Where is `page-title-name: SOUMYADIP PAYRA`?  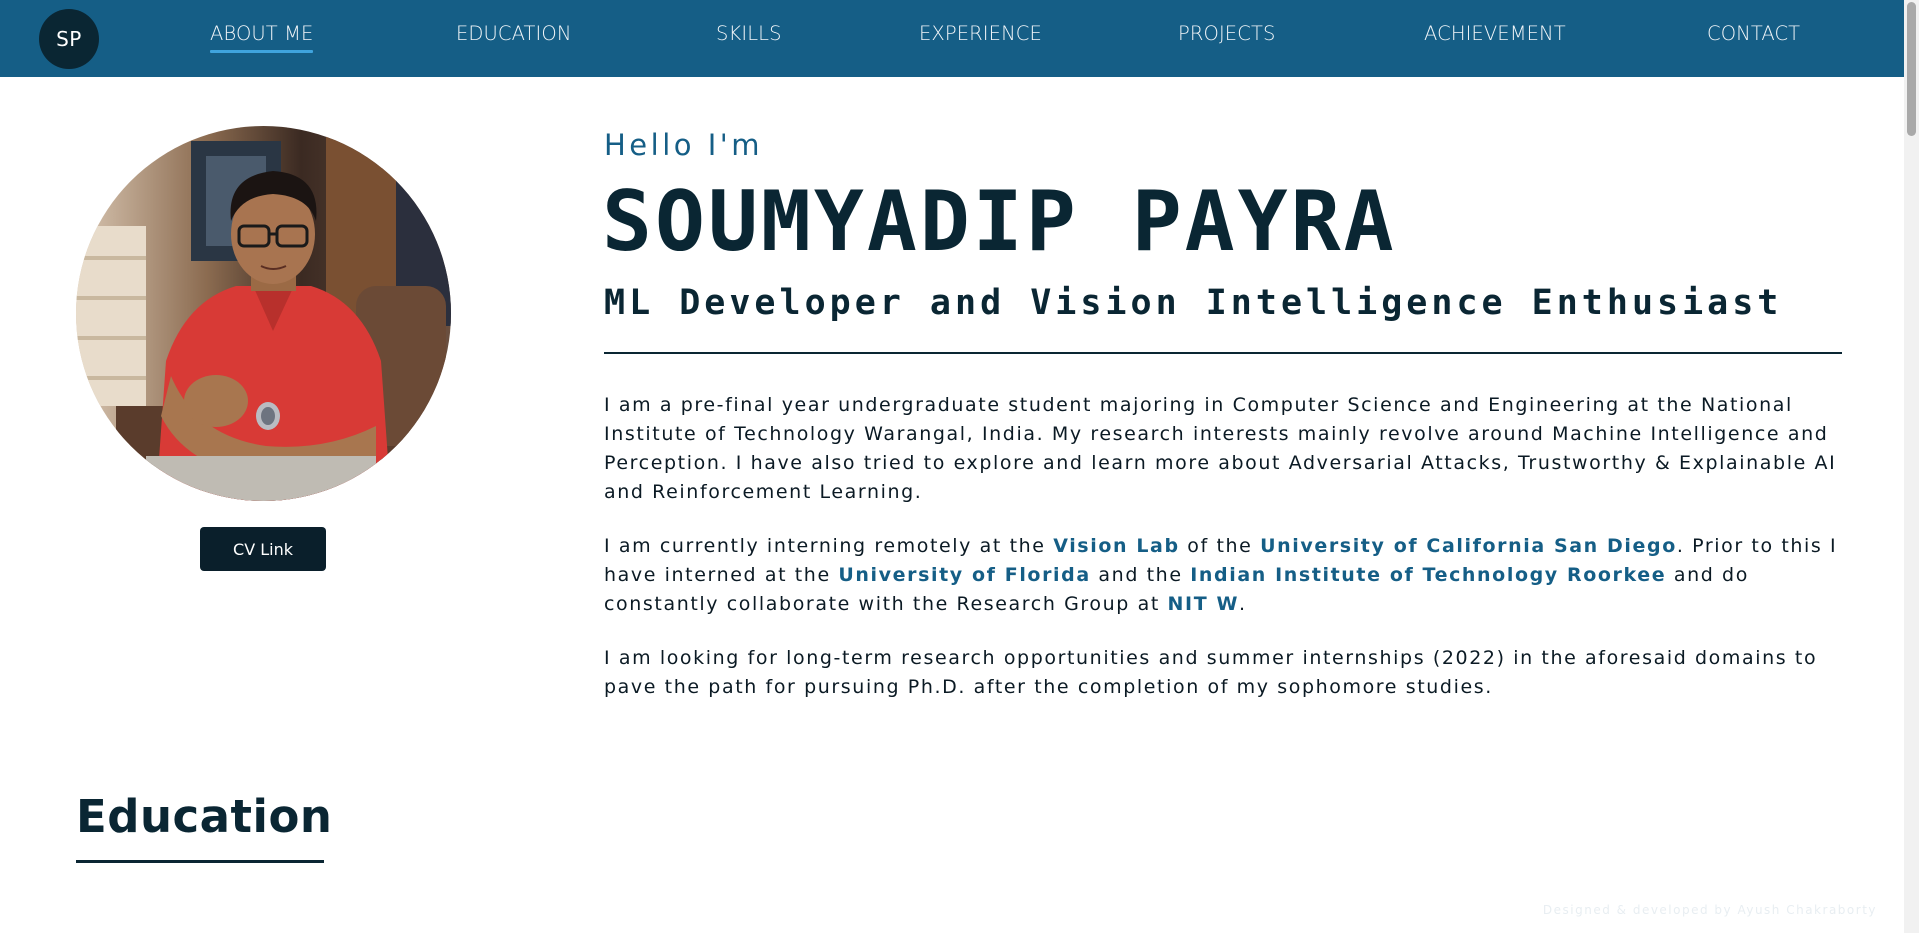
page-title-name: SOUMYADIP PAYRA is located at coordinates (999, 221).